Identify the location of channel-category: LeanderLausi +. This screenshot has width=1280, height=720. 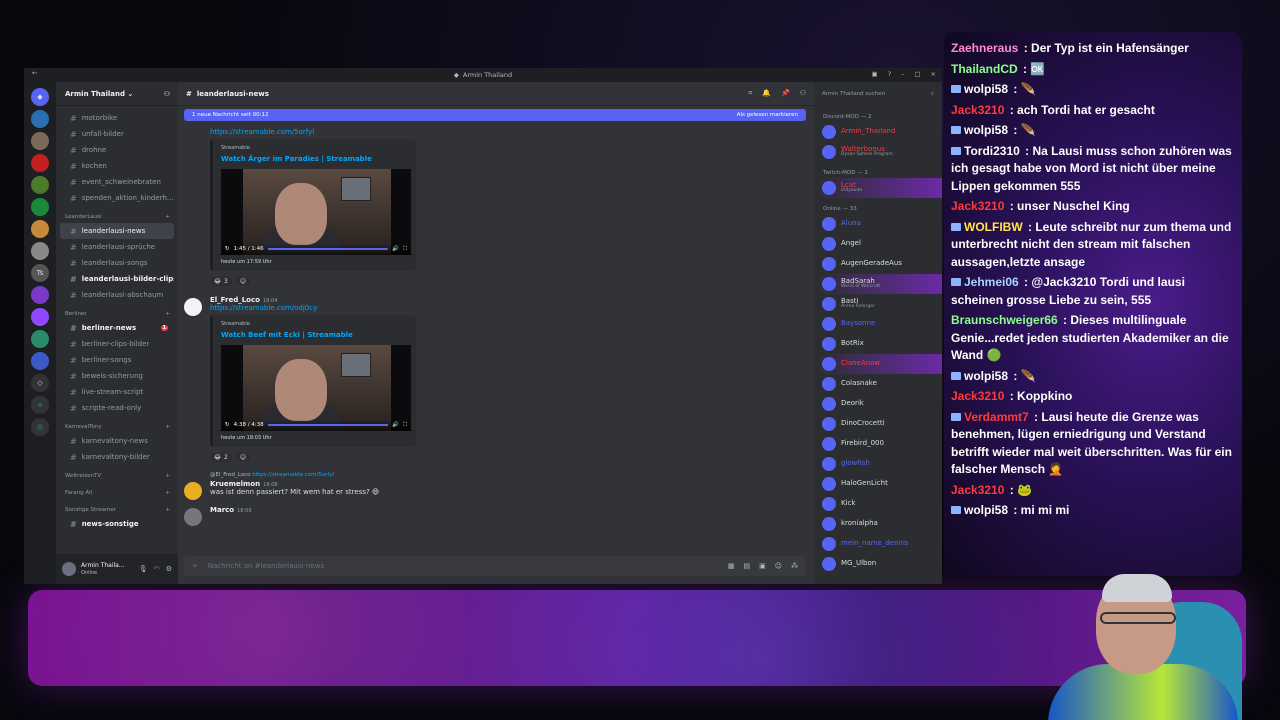
(117, 214).